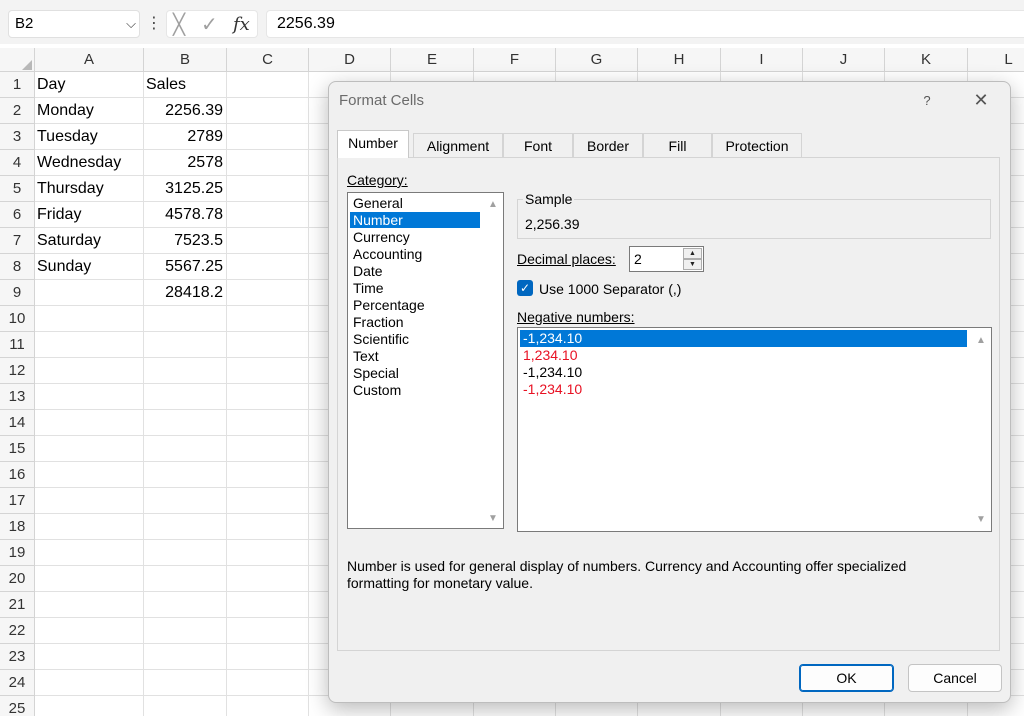 This screenshot has height=716, width=1024. What do you see at coordinates (373, 144) in the screenshot?
I see `tab-number: Number` at bounding box center [373, 144].